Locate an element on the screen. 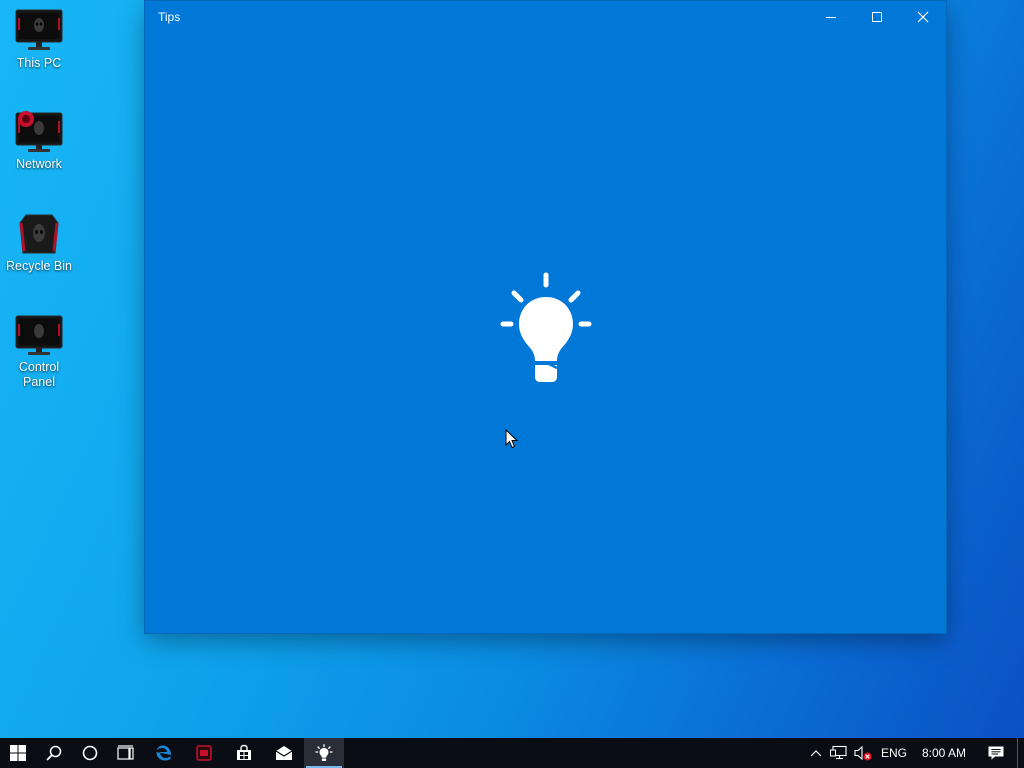 The image size is (1024, 768). volume-muted-icon is located at coordinates (863, 753).